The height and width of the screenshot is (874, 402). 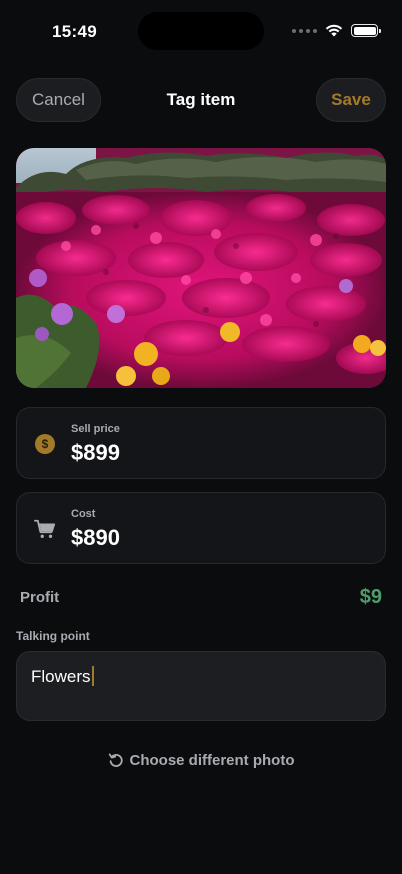 I want to click on rotate-icon, so click(x=115, y=760).